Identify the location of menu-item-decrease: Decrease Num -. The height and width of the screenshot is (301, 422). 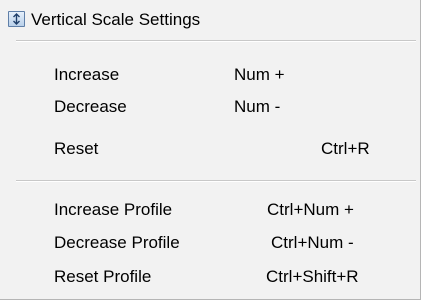
(210, 107).